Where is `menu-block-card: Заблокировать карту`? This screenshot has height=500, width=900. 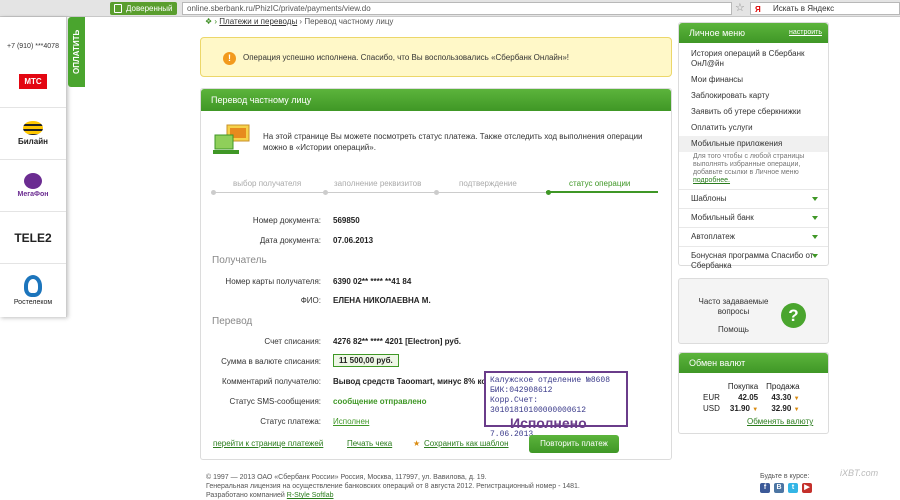 menu-block-card: Заблокировать карту is located at coordinates (753, 96).